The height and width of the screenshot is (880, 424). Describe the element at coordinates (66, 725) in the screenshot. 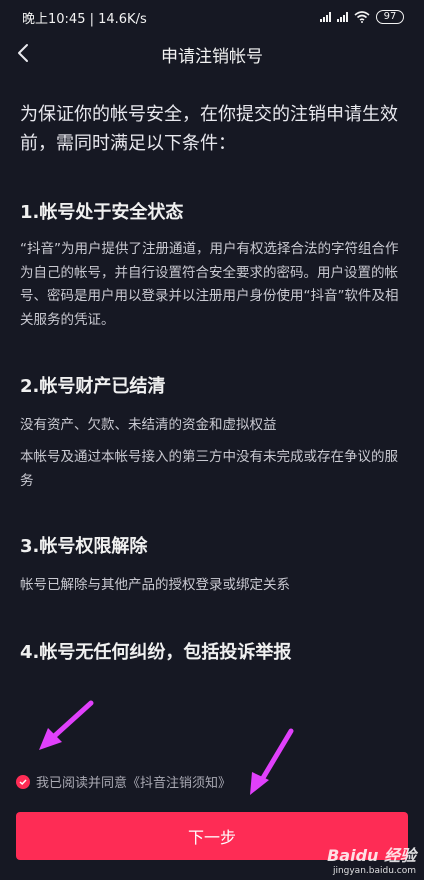

I see `annotation-arrow-icon-left` at that location.